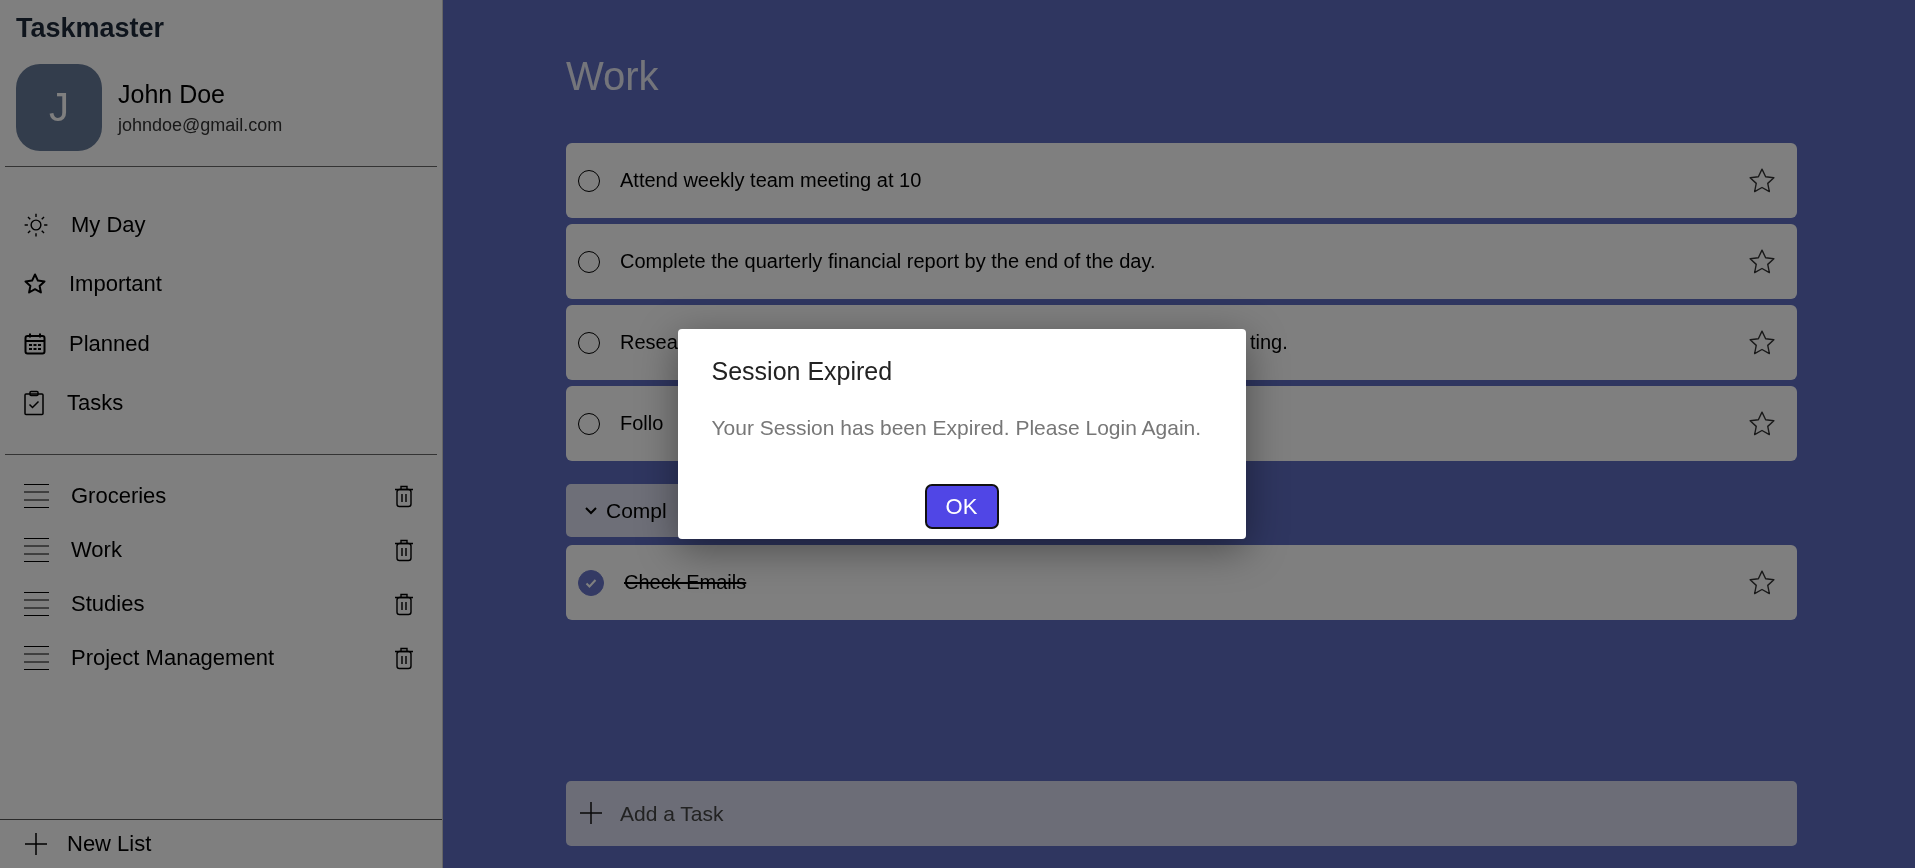 Image resolution: width=1915 pixels, height=868 pixels. I want to click on avatar: J, so click(59, 107).